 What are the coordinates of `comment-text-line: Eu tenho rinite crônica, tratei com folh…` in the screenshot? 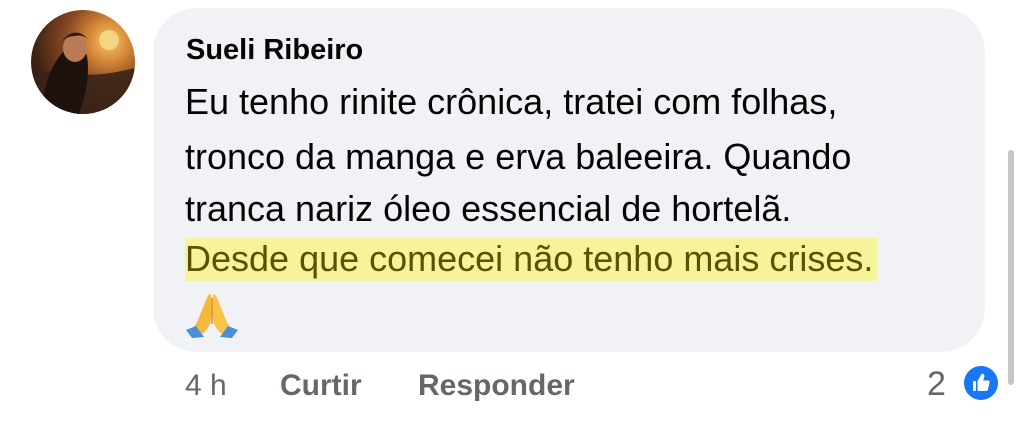 It's located at (511, 101).